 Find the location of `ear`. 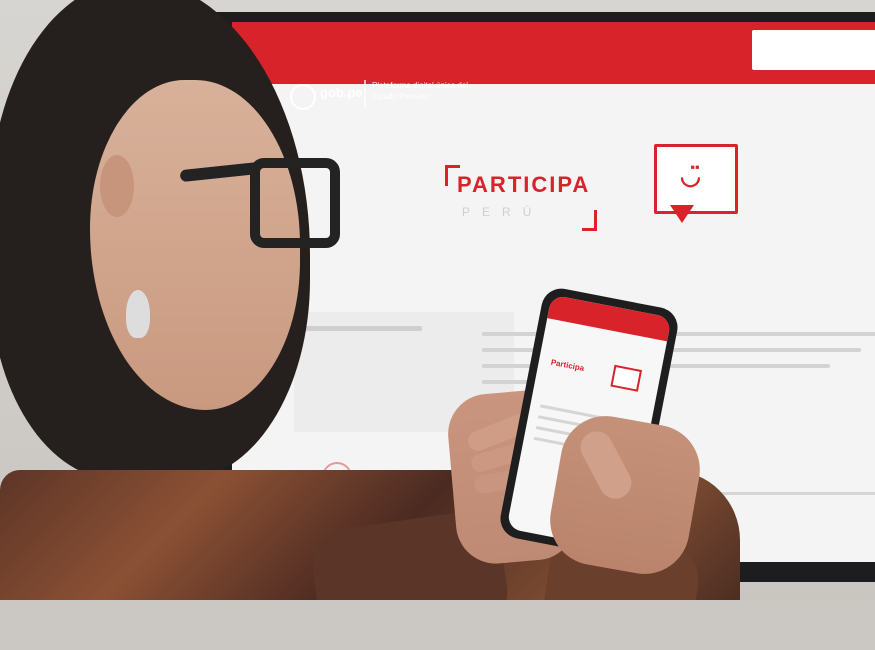

ear is located at coordinates (117, 186).